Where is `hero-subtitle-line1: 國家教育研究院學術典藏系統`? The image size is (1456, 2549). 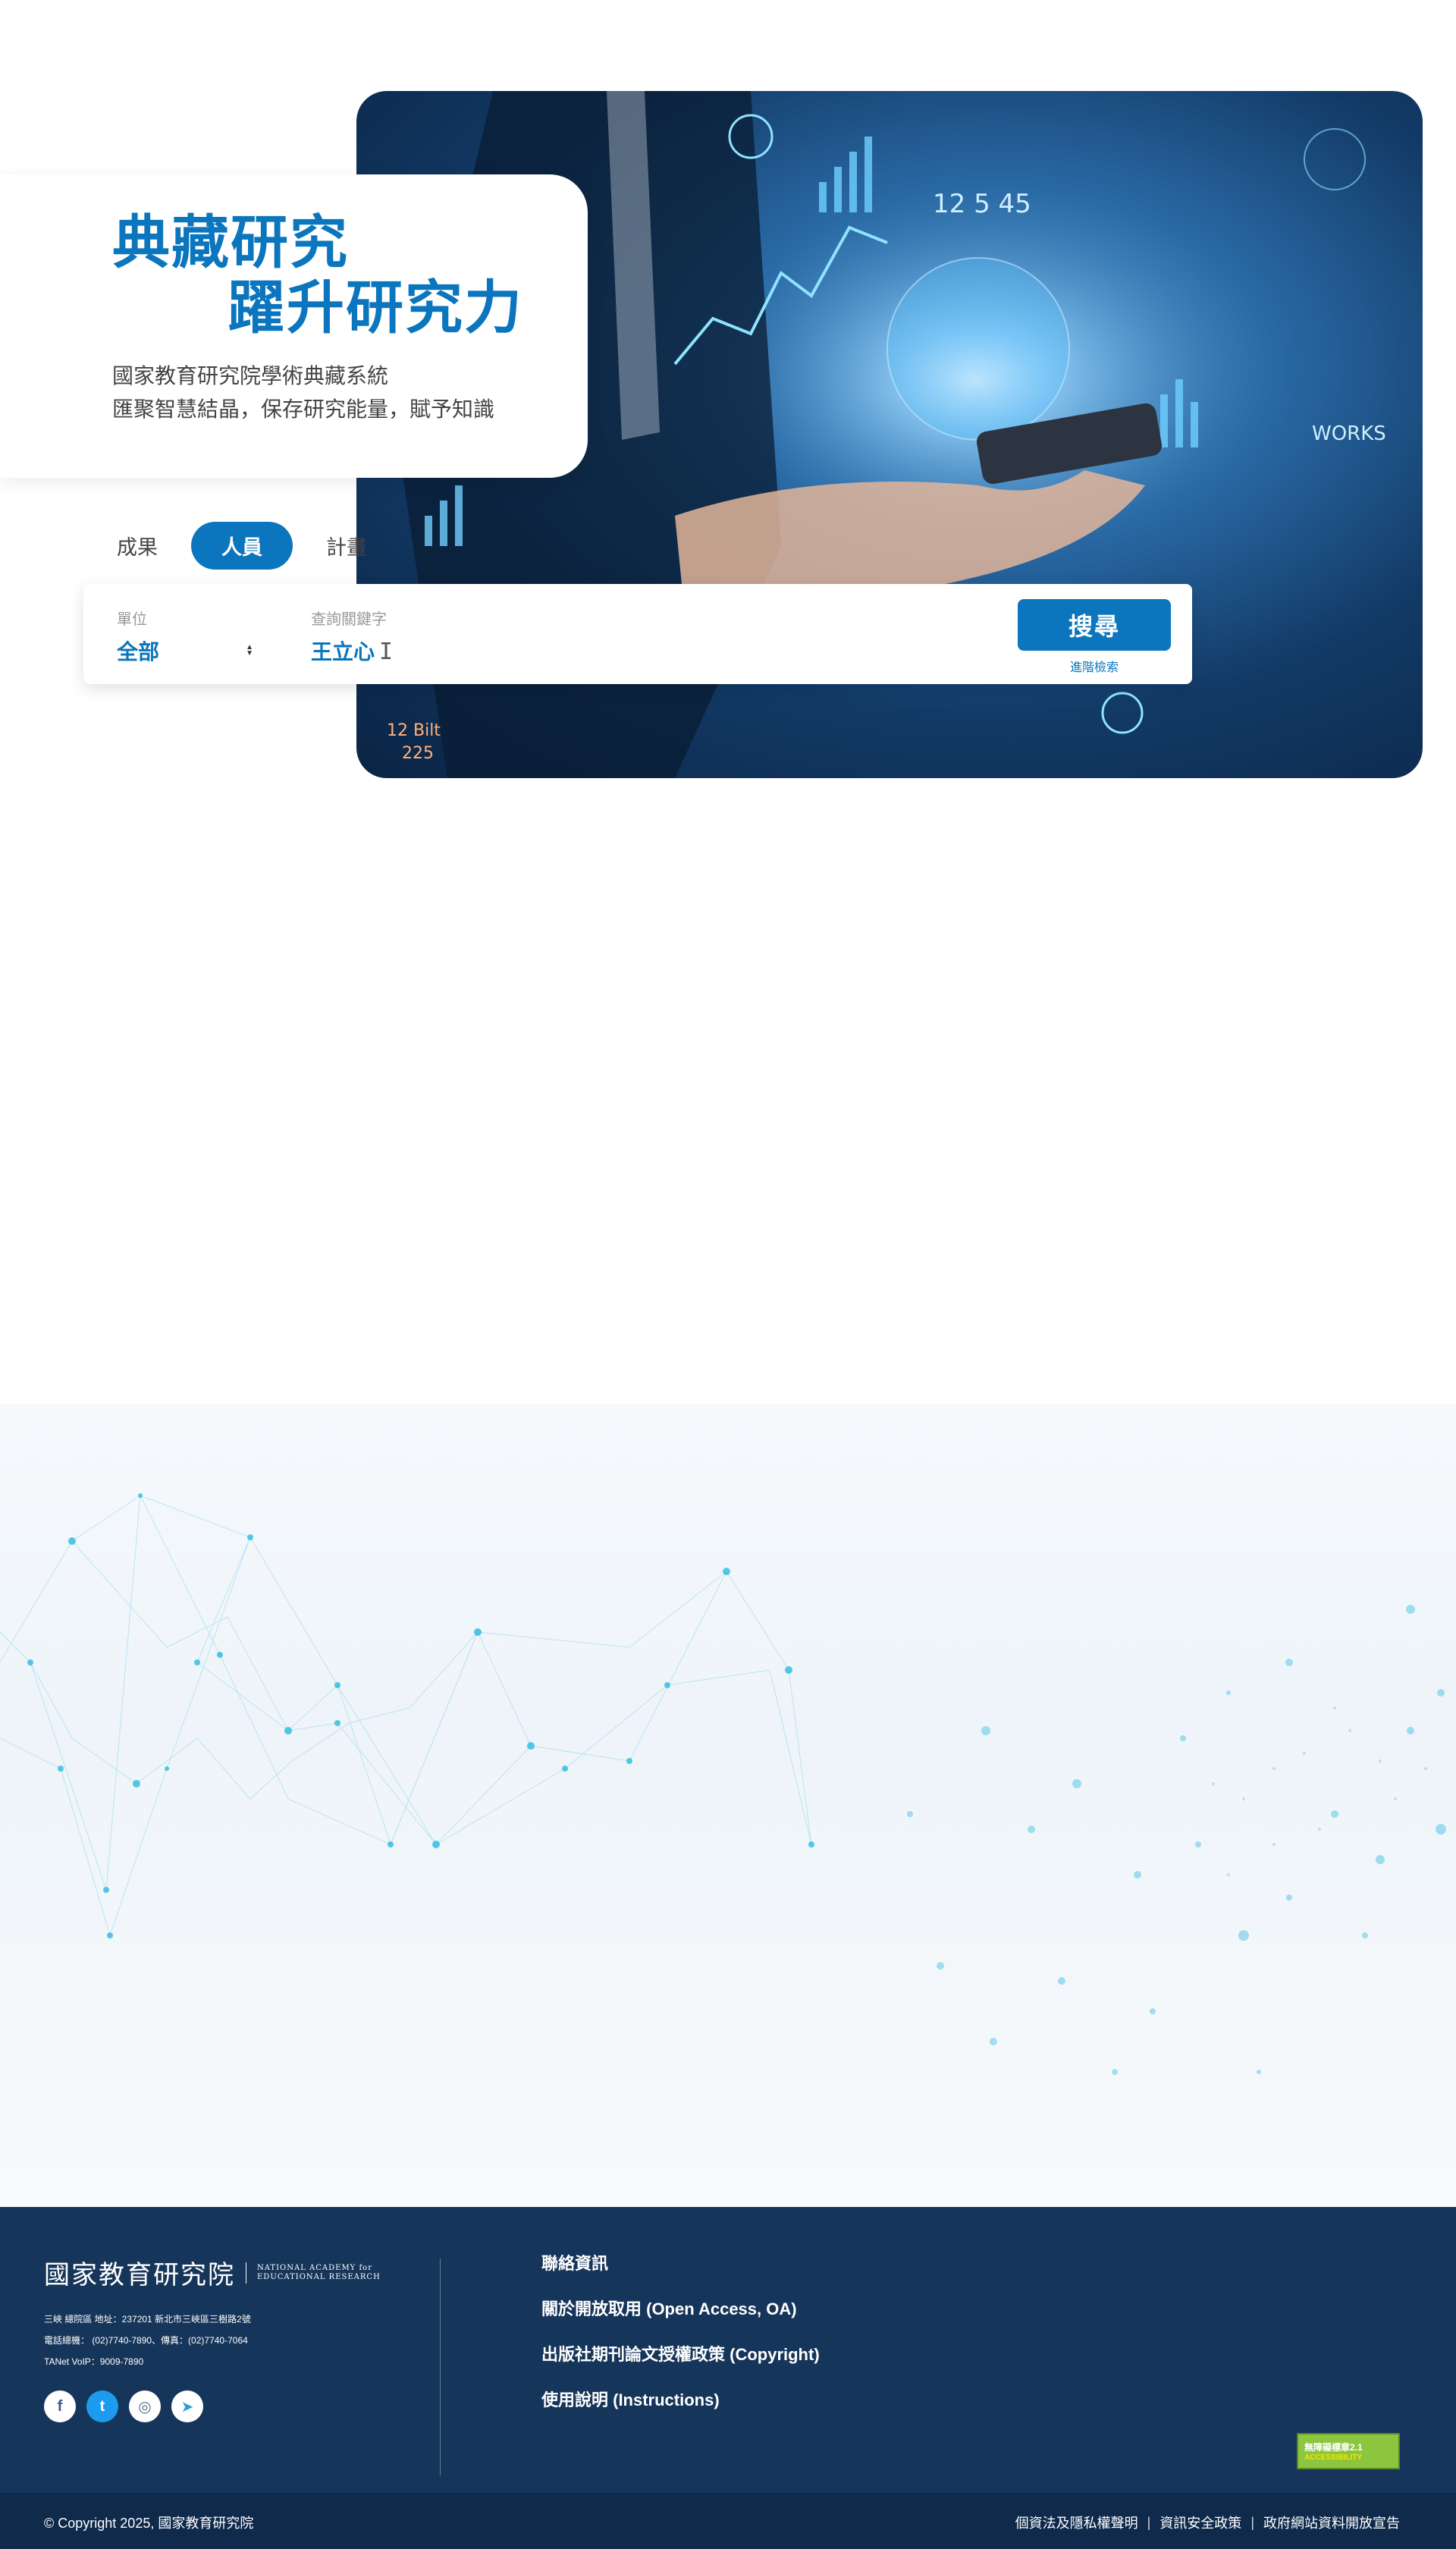 hero-subtitle-line1: 國家教育研究院學術典藏系統 is located at coordinates (250, 376).